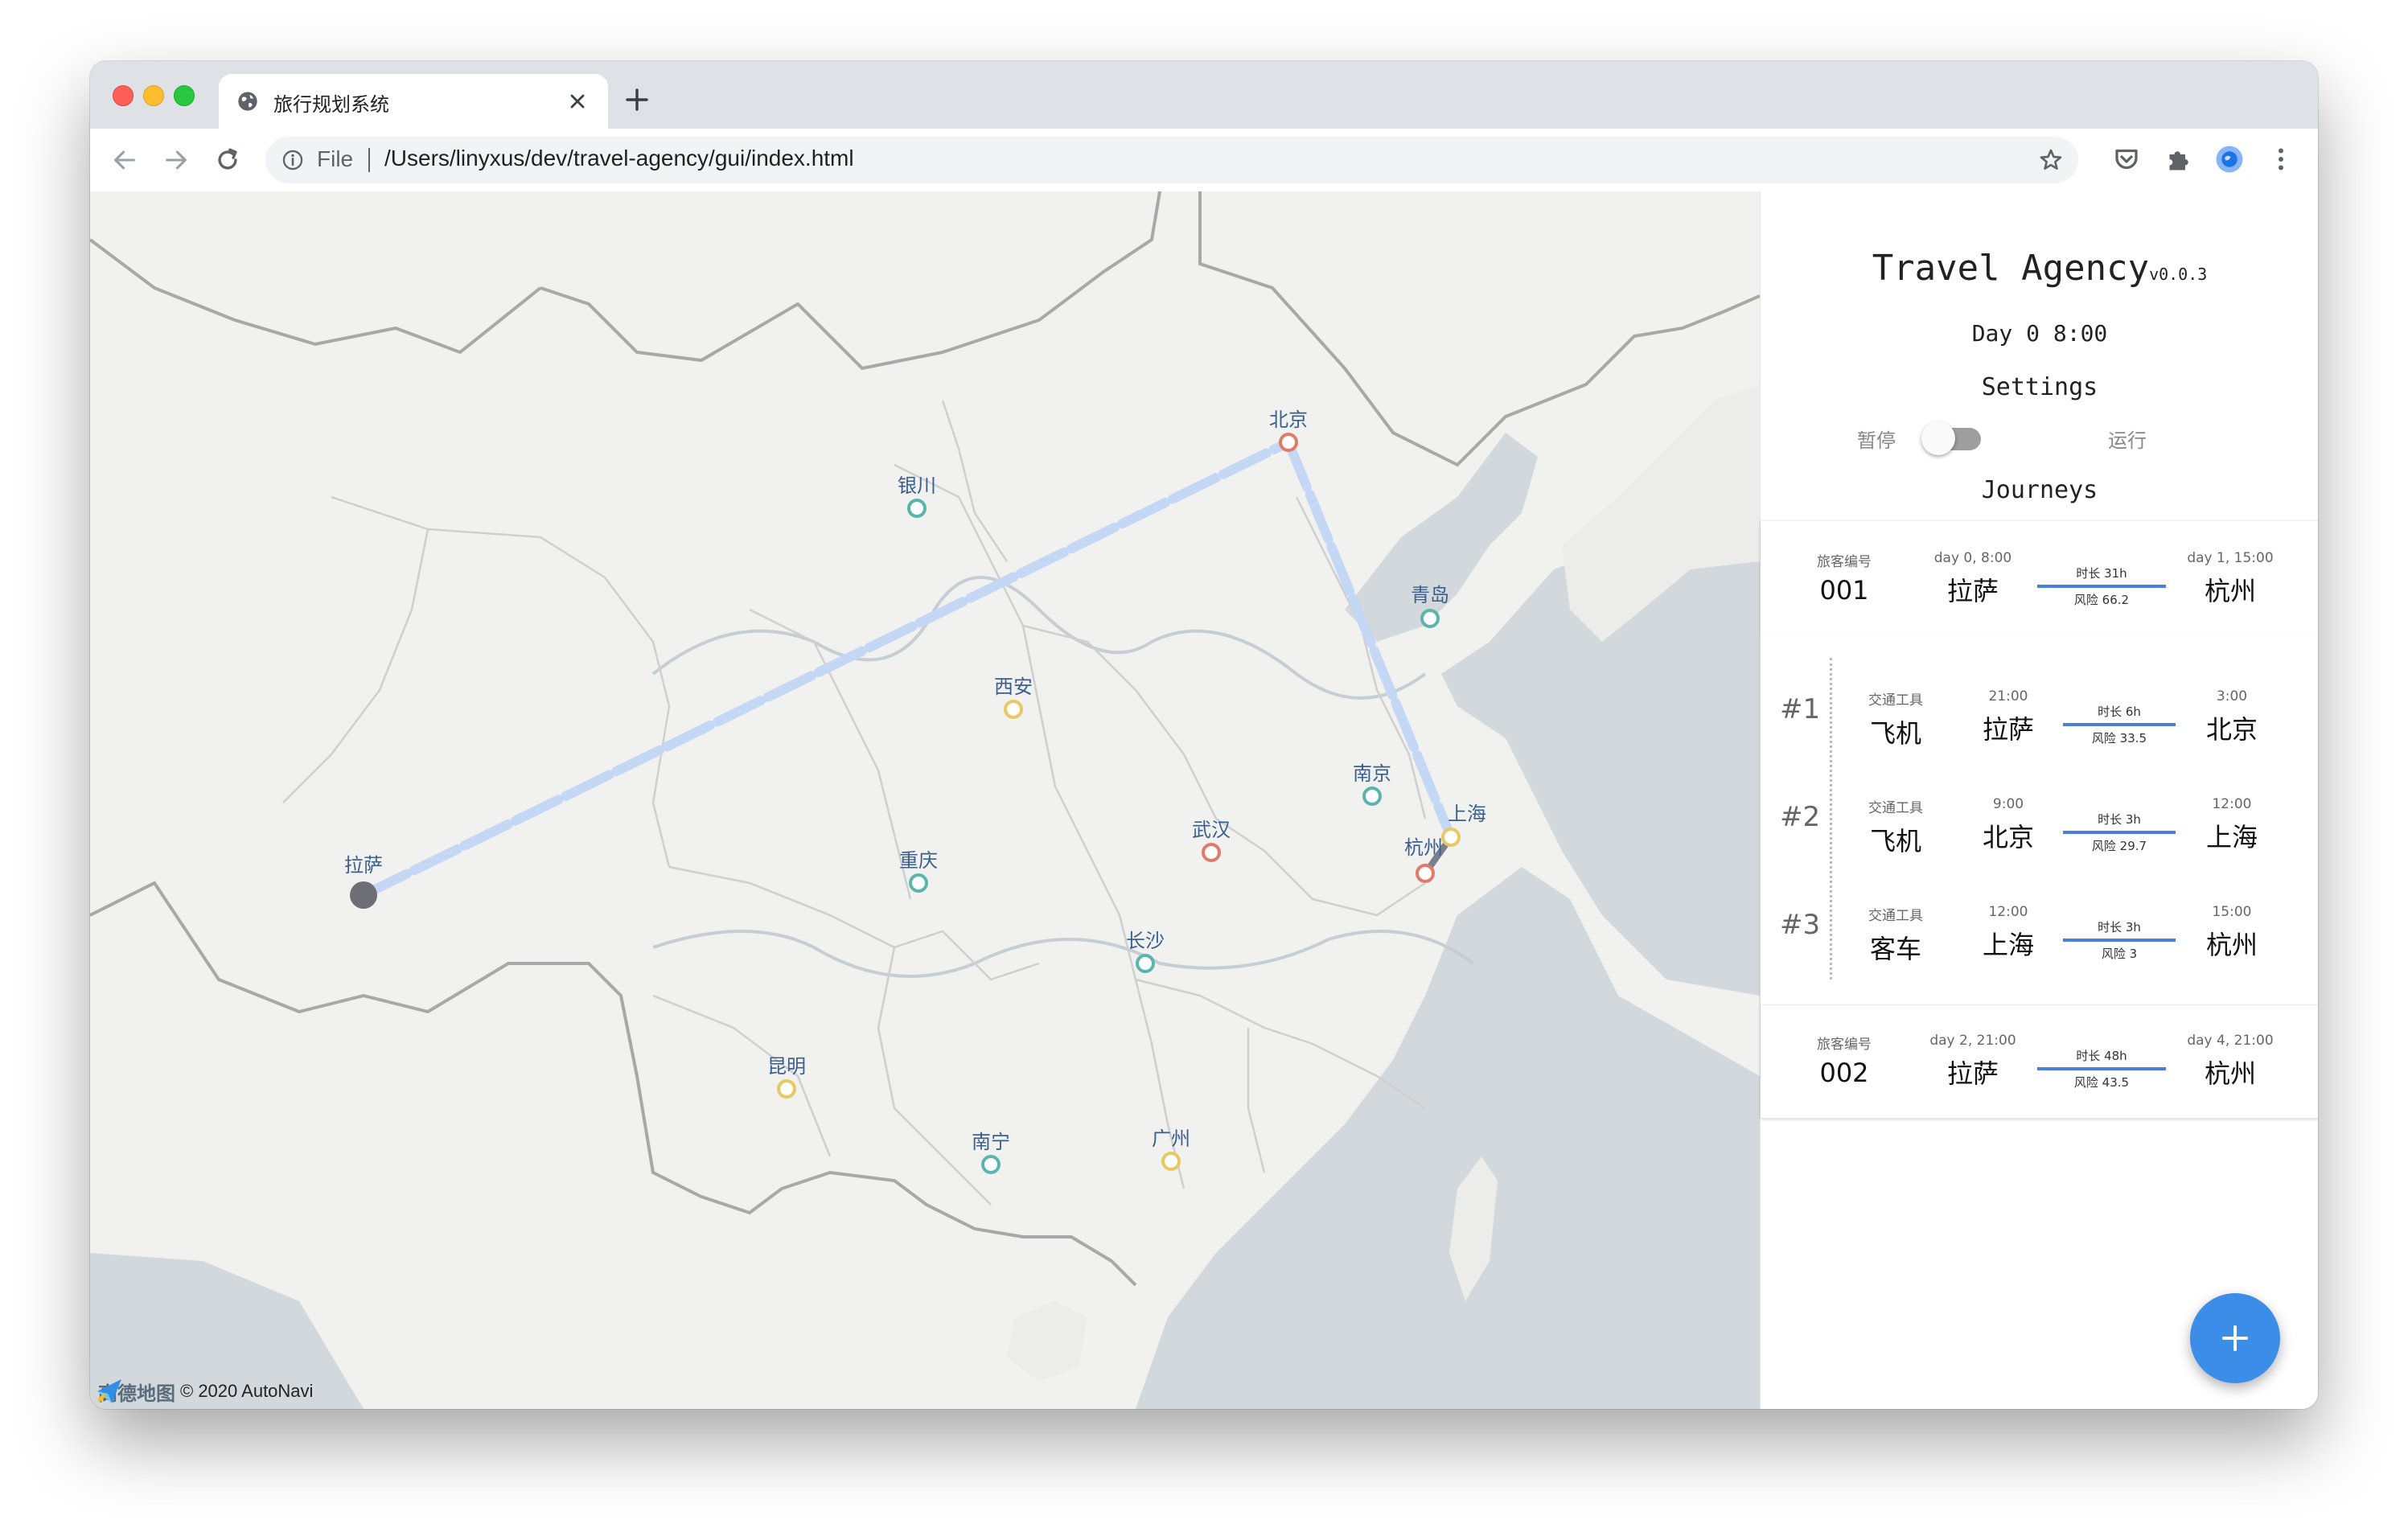 The image size is (2408, 1528). Describe the element at coordinates (2229, 159) in the screenshot. I see `profile-avatar-icon` at that location.